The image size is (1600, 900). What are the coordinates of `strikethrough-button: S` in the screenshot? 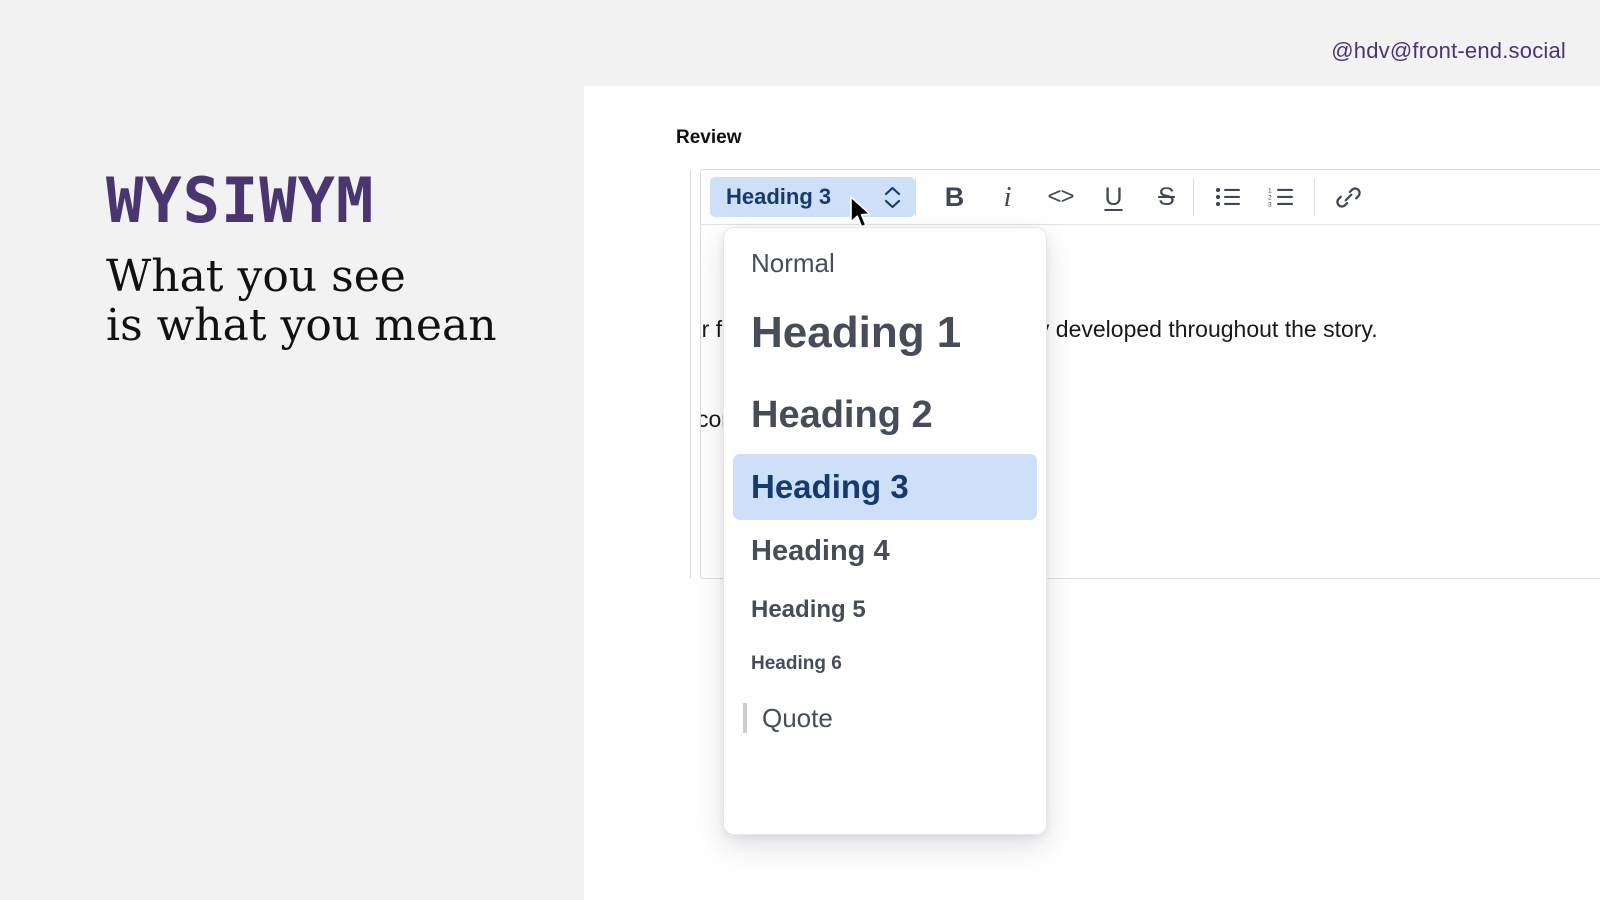 It's located at (1166, 197).